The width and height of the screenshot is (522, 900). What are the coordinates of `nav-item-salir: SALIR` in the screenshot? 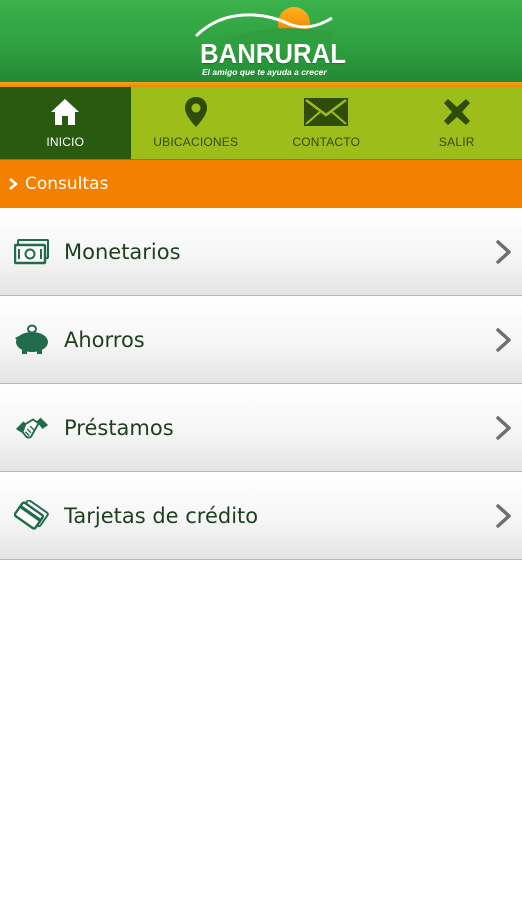 It's located at (457, 123).